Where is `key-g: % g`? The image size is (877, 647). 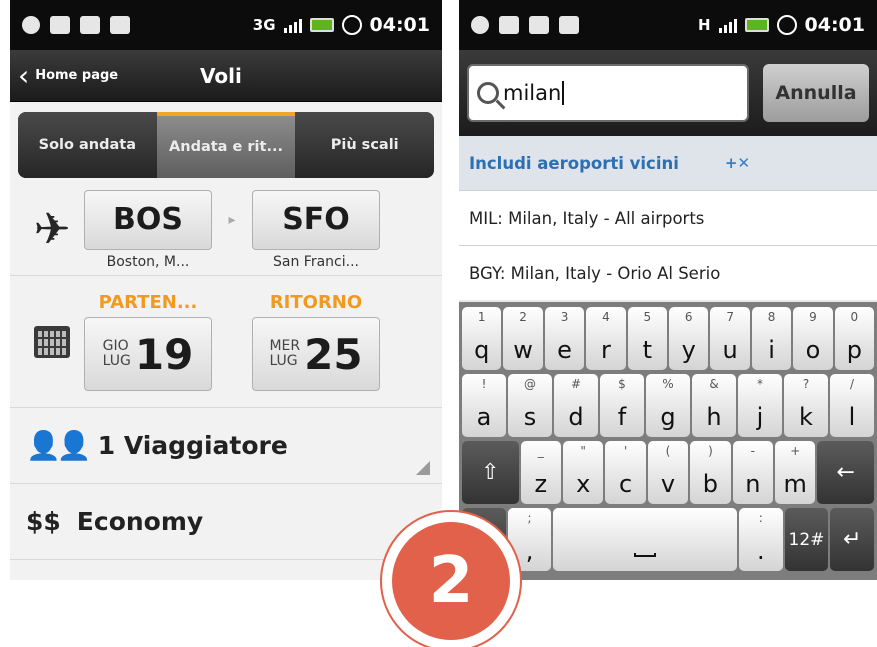 key-g: % g is located at coordinates (668, 405).